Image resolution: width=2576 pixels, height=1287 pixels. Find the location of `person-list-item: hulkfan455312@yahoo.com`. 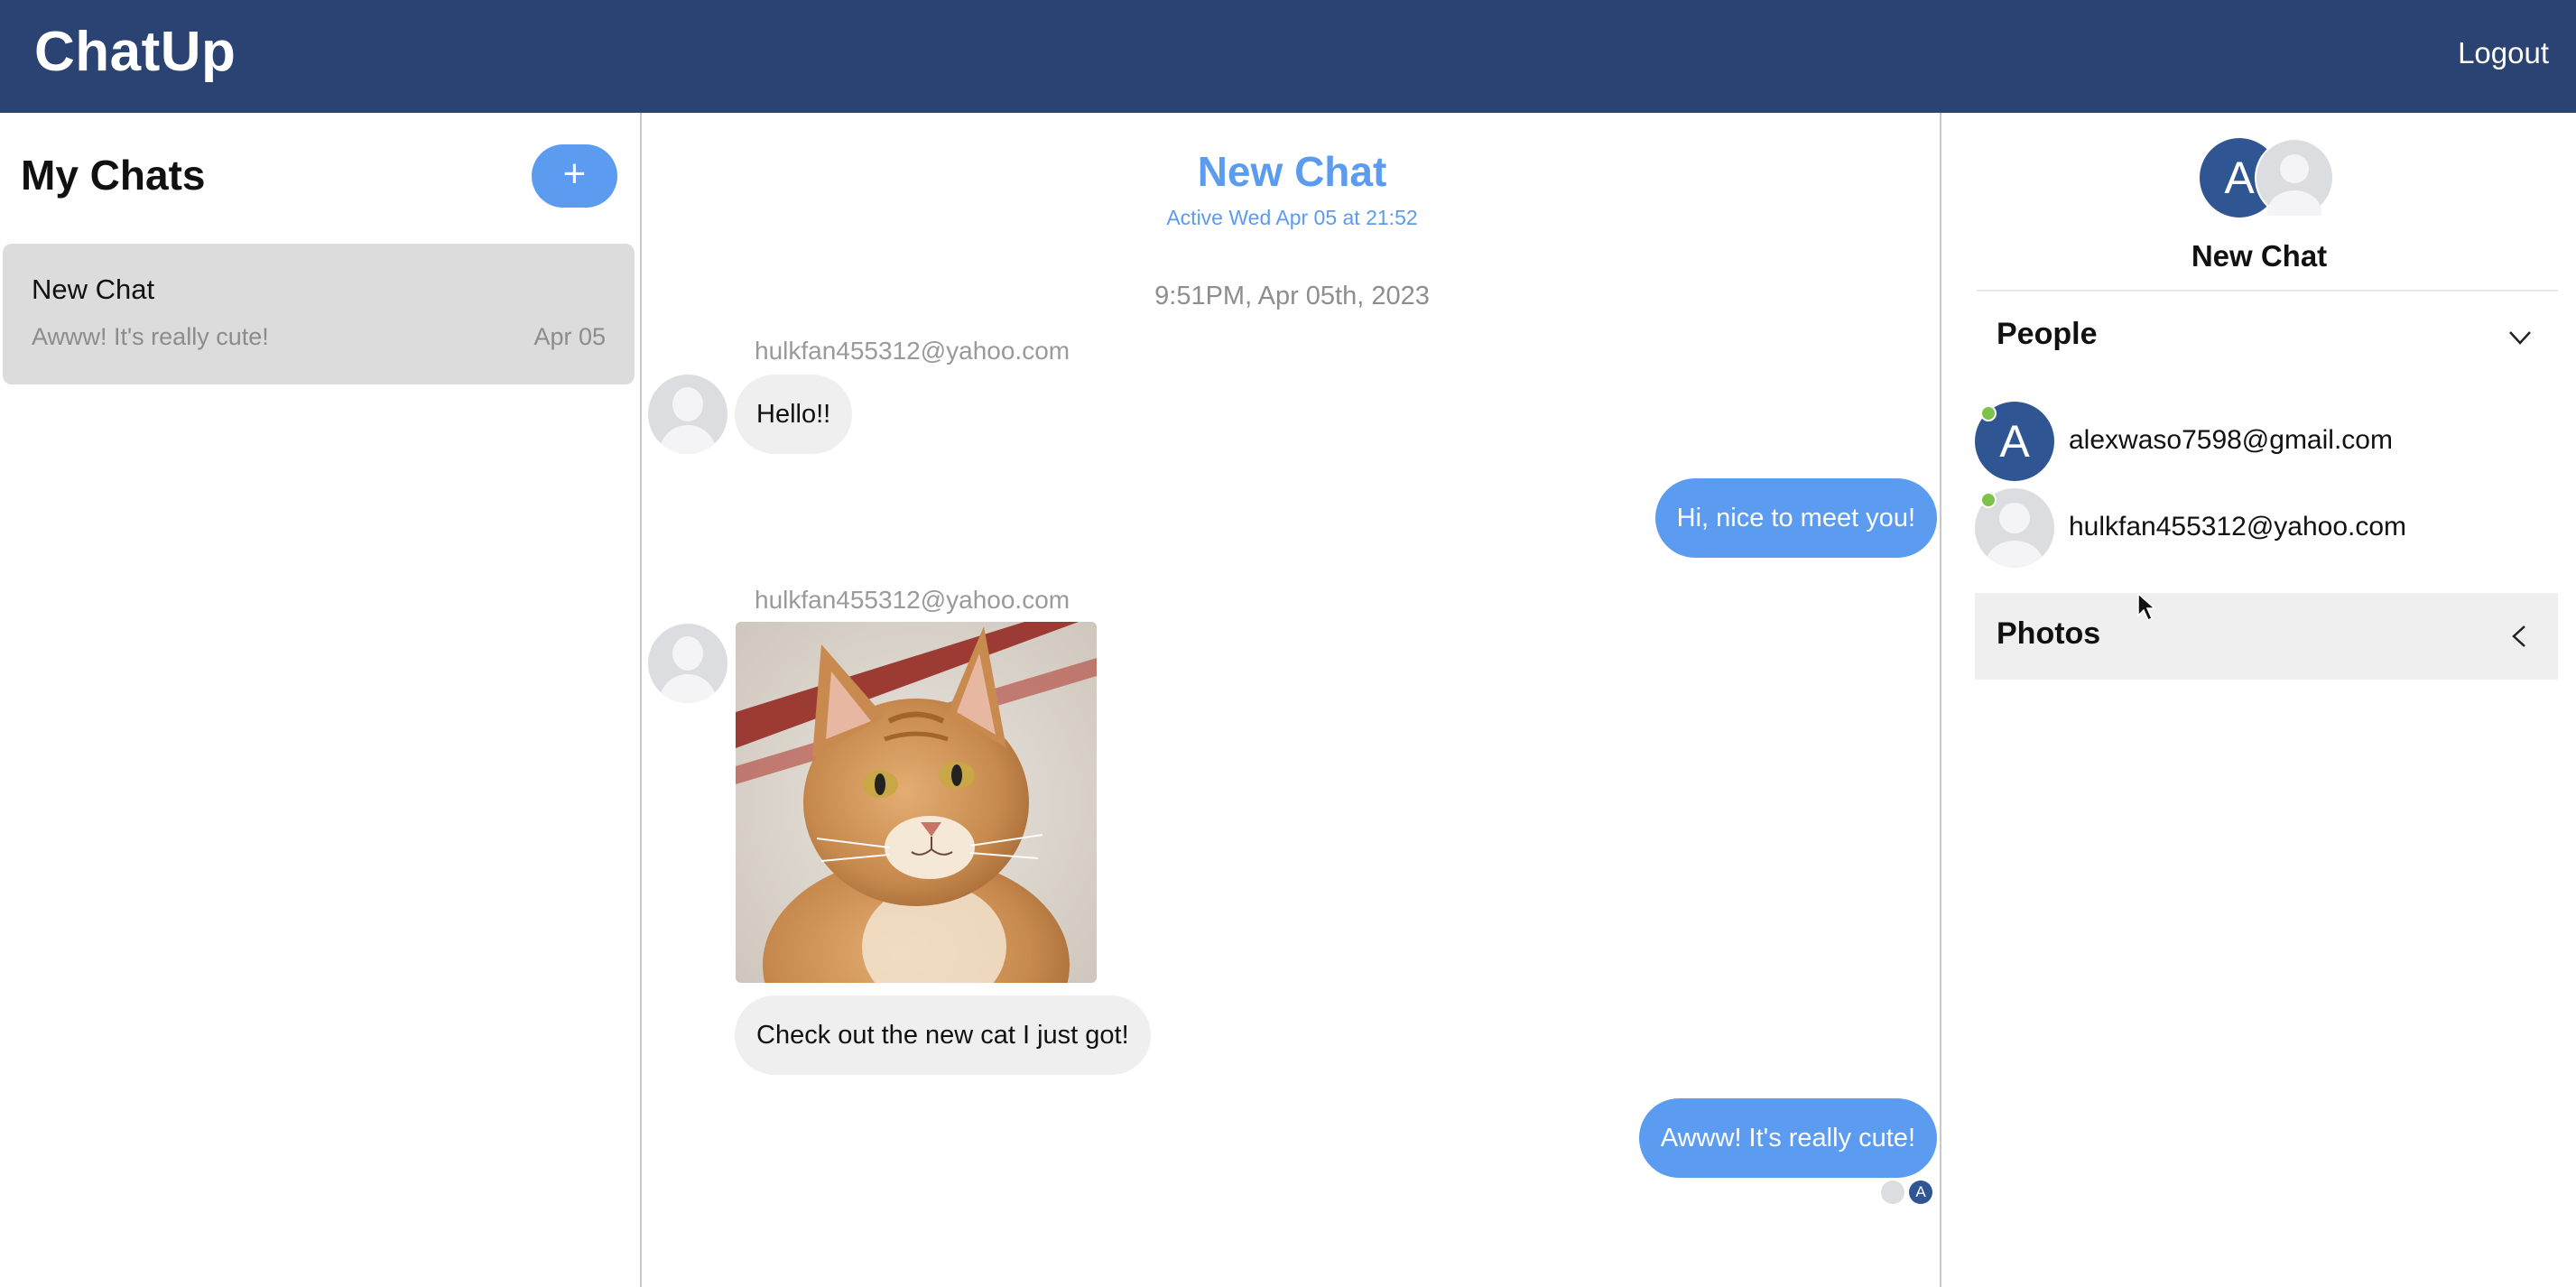

person-list-item: hulkfan455312@yahoo.com is located at coordinates (2254, 528).